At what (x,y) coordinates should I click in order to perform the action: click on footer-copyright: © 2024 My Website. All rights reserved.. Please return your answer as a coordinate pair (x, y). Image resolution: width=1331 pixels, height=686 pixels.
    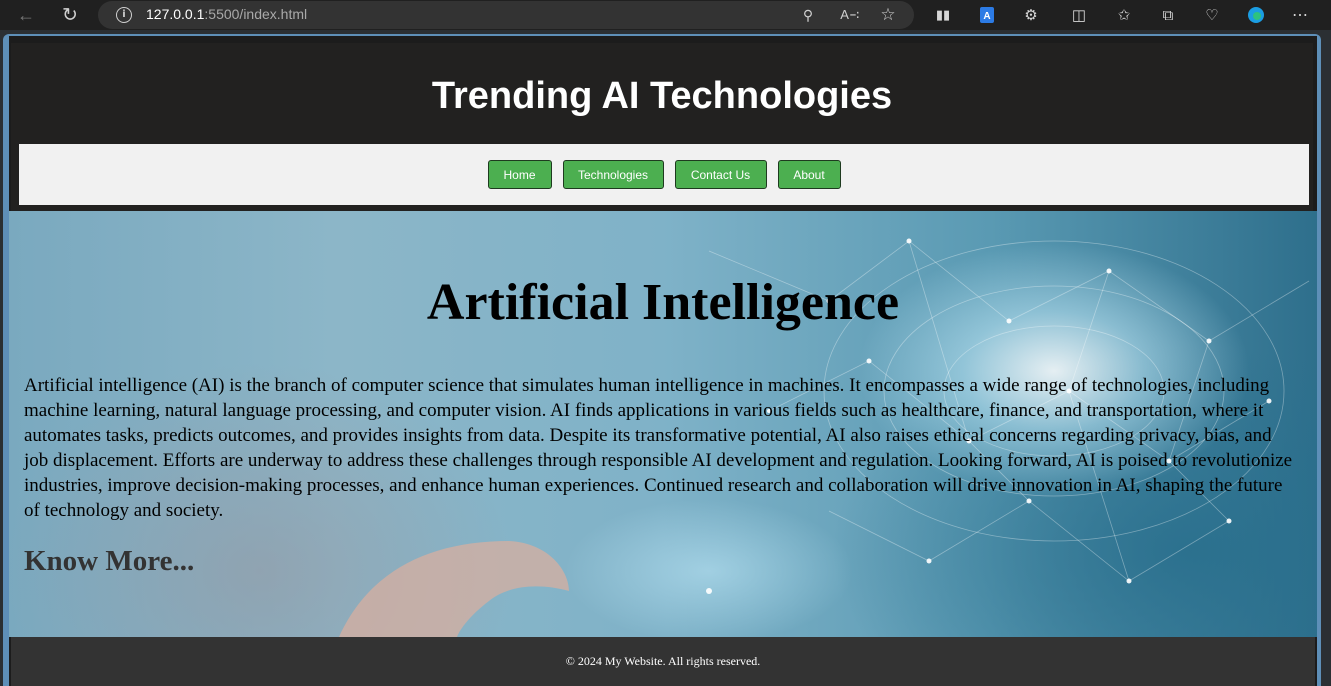
    Looking at the image, I should click on (663, 661).